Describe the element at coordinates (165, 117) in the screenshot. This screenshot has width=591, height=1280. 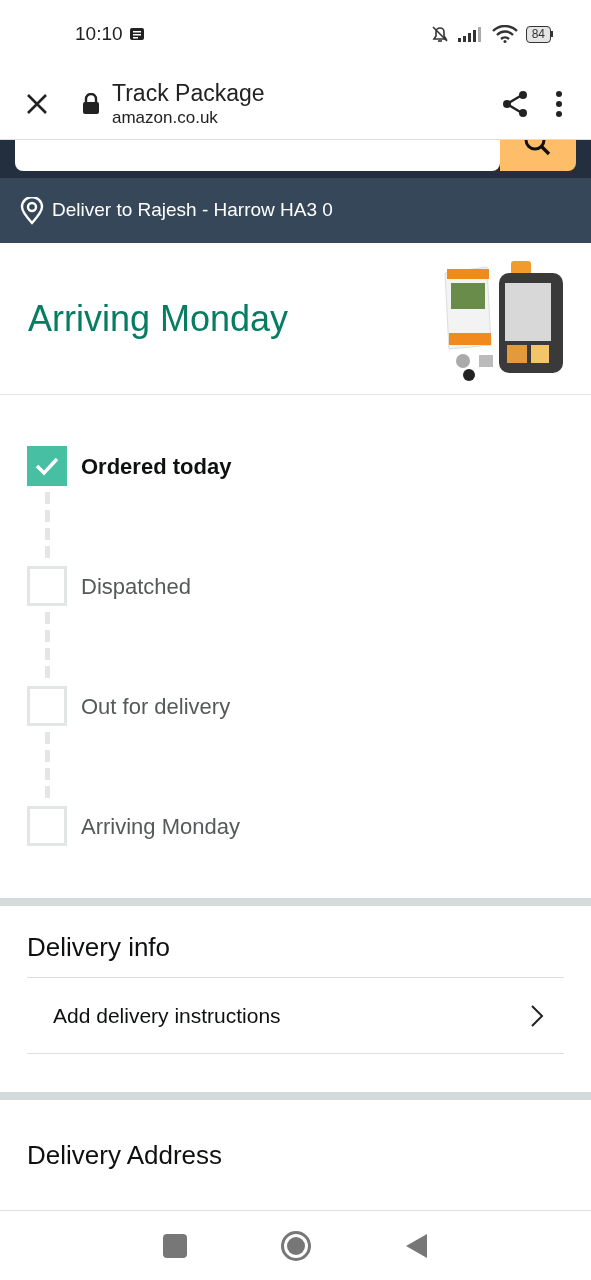
I see `page-url: amazon.co.uk` at that location.